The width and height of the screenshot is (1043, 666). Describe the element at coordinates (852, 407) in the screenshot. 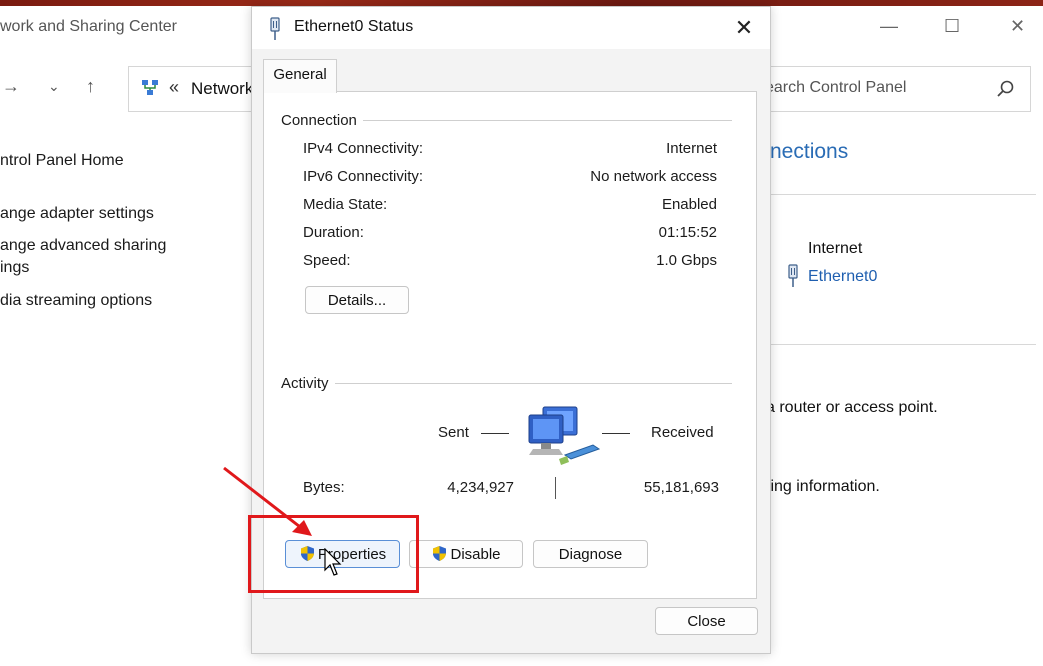

I see `setup-description-text: a router or access point.` at that location.